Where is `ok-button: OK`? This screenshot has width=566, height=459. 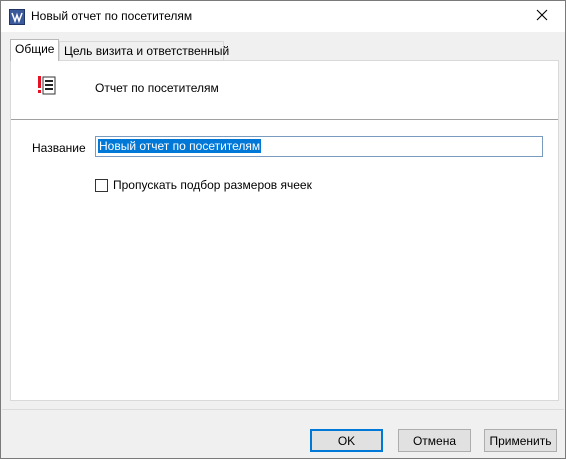 ok-button: OK is located at coordinates (346, 440).